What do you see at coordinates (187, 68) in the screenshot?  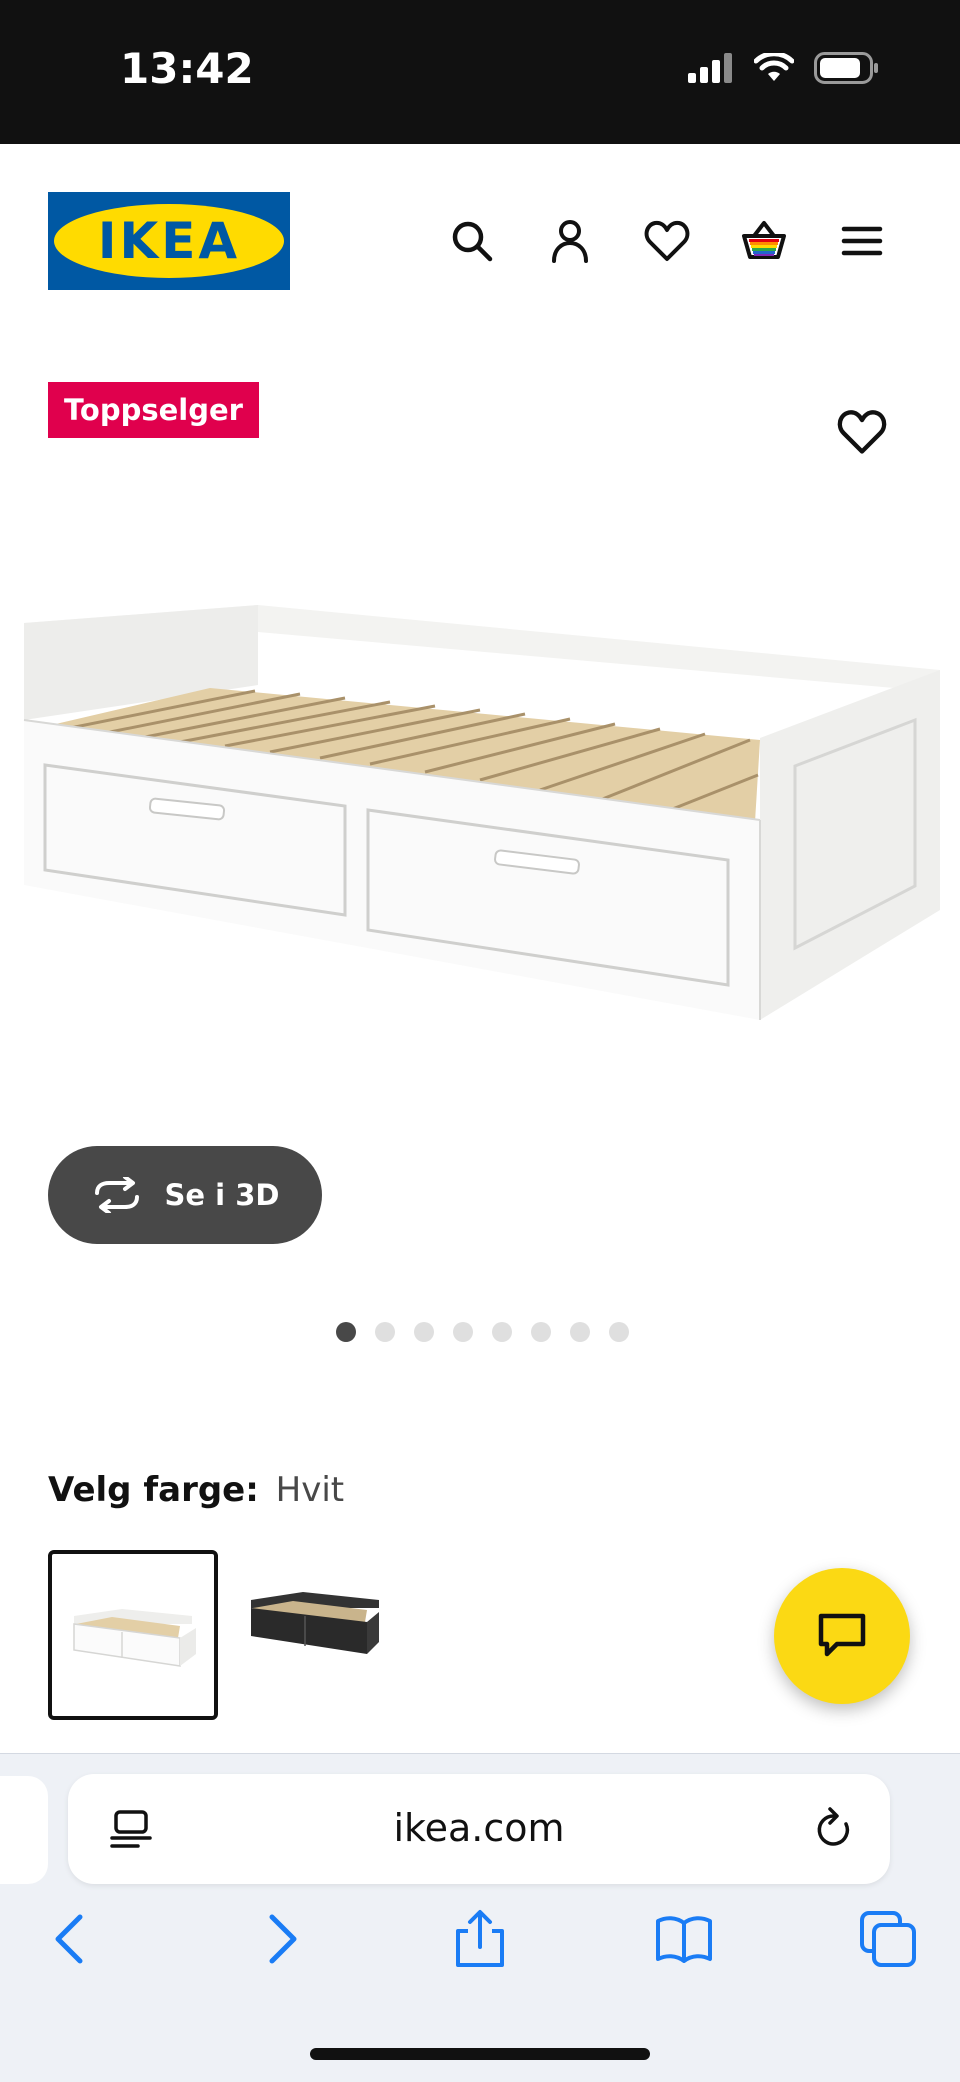 I see `status-time: 13:42` at bounding box center [187, 68].